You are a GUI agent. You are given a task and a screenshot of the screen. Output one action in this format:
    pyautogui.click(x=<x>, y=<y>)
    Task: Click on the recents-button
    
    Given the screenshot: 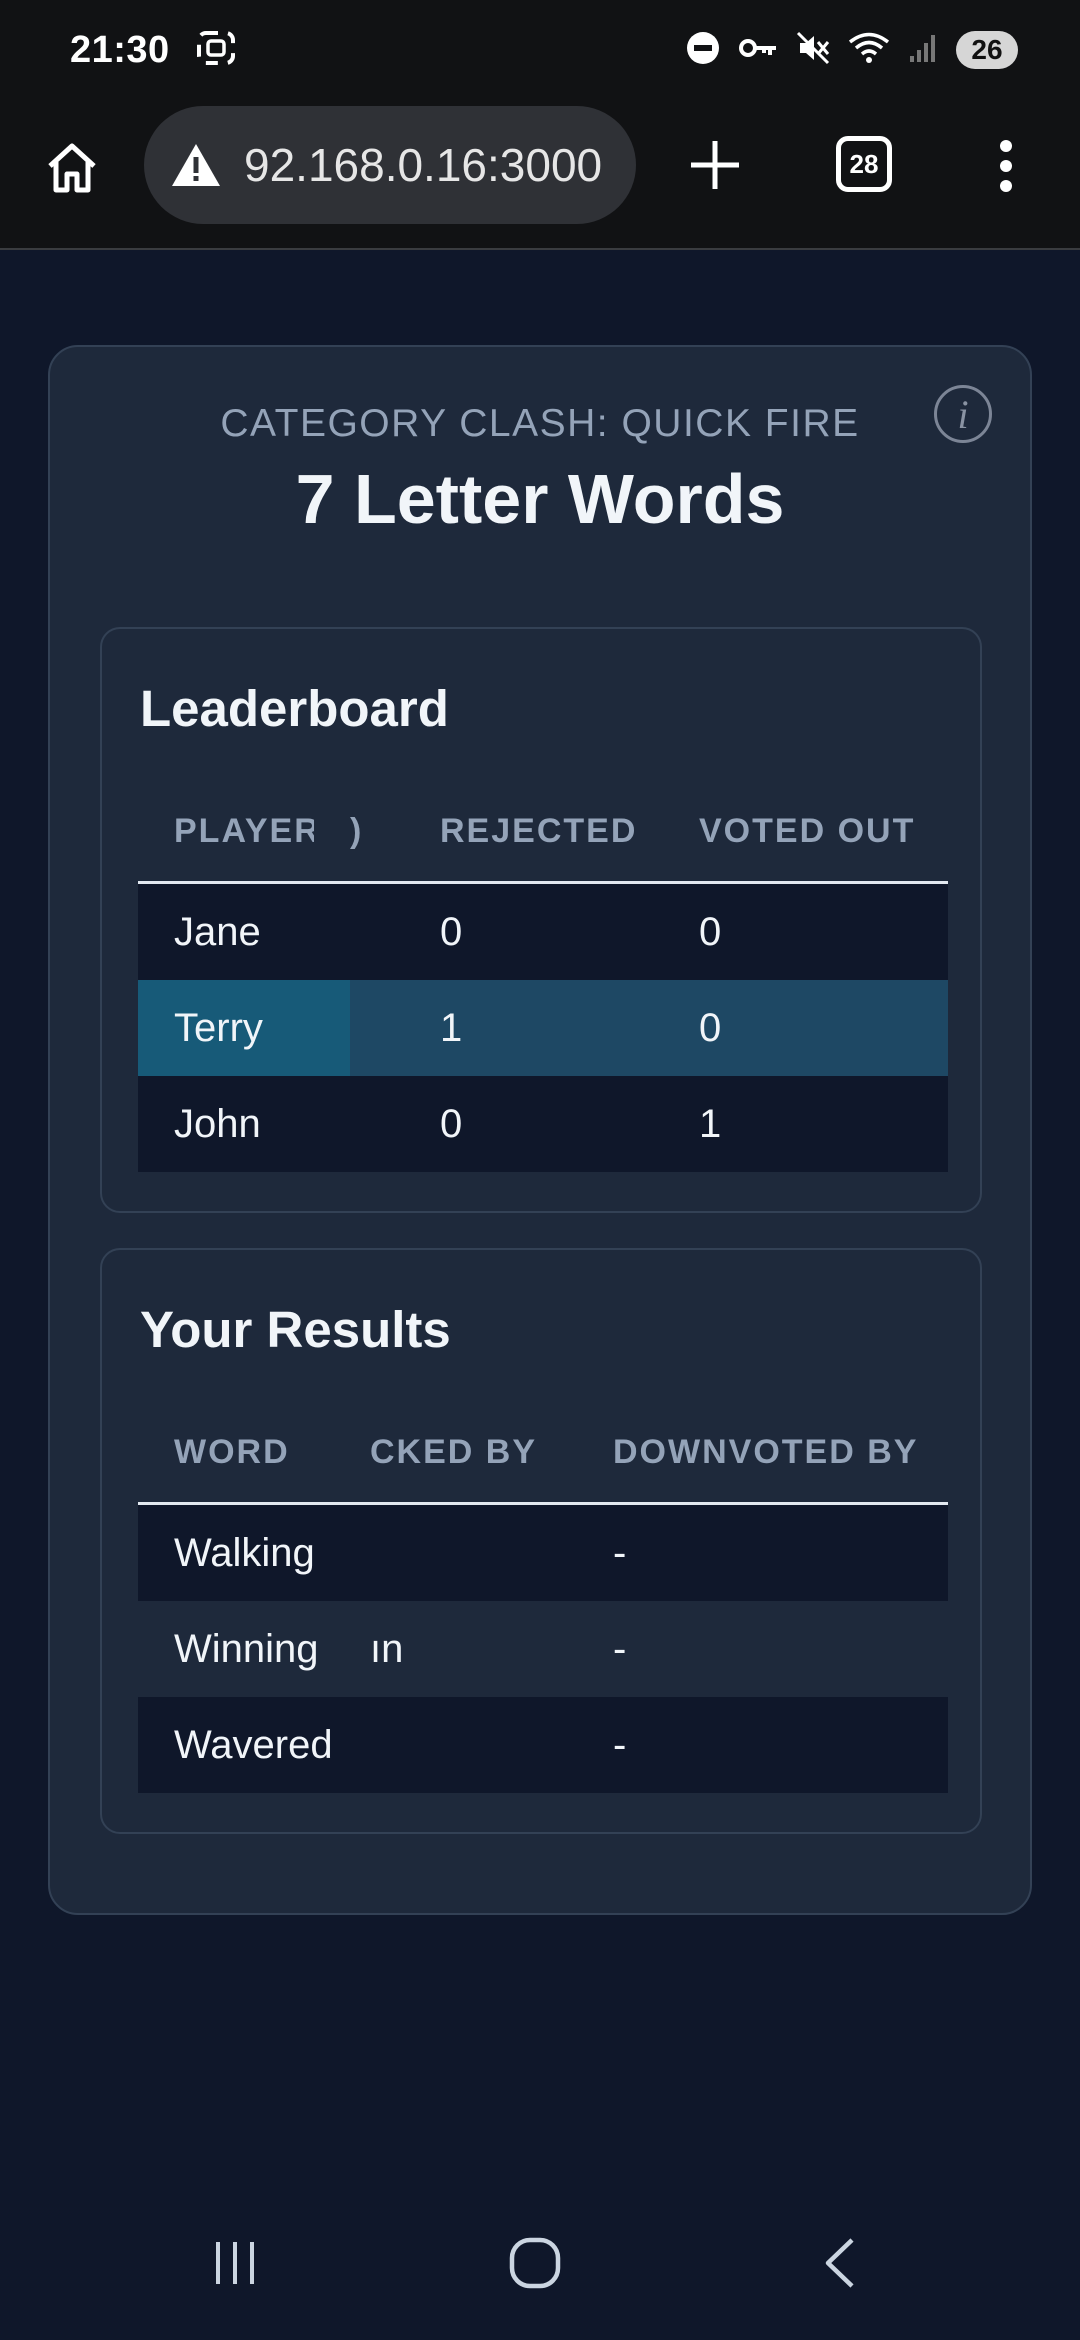 What is the action you would take?
    pyautogui.click(x=235, y=2265)
    